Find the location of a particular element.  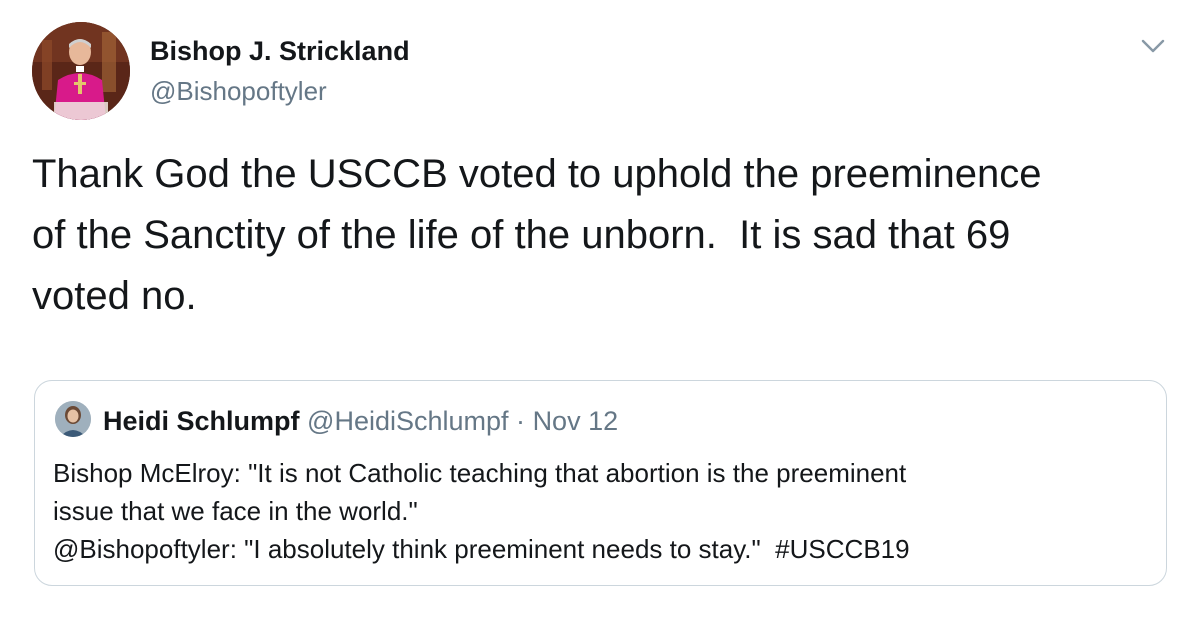

quoted-author-avatar is located at coordinates (73, 419).